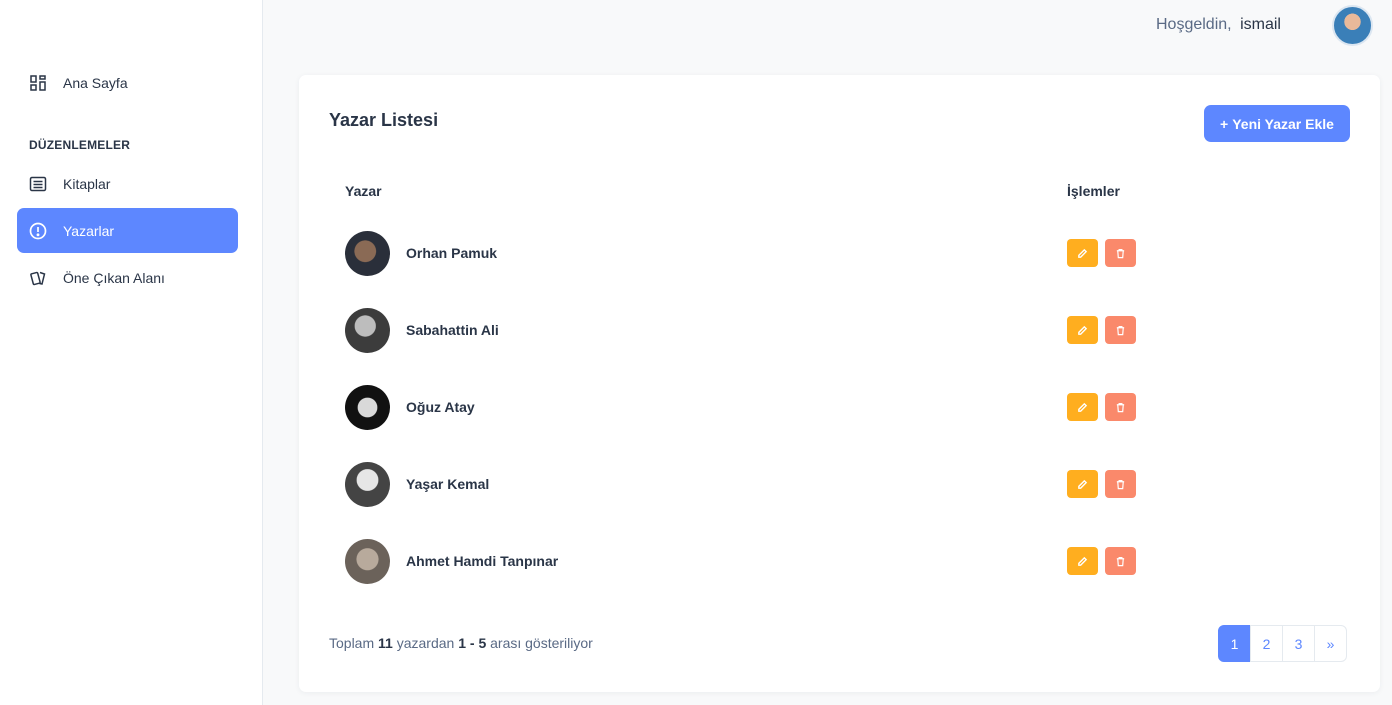 The width and height of the screenshot is (1392, 705). I want to click on table-row: Ahmet Hamdi Tanpınar, so click(845, 562).